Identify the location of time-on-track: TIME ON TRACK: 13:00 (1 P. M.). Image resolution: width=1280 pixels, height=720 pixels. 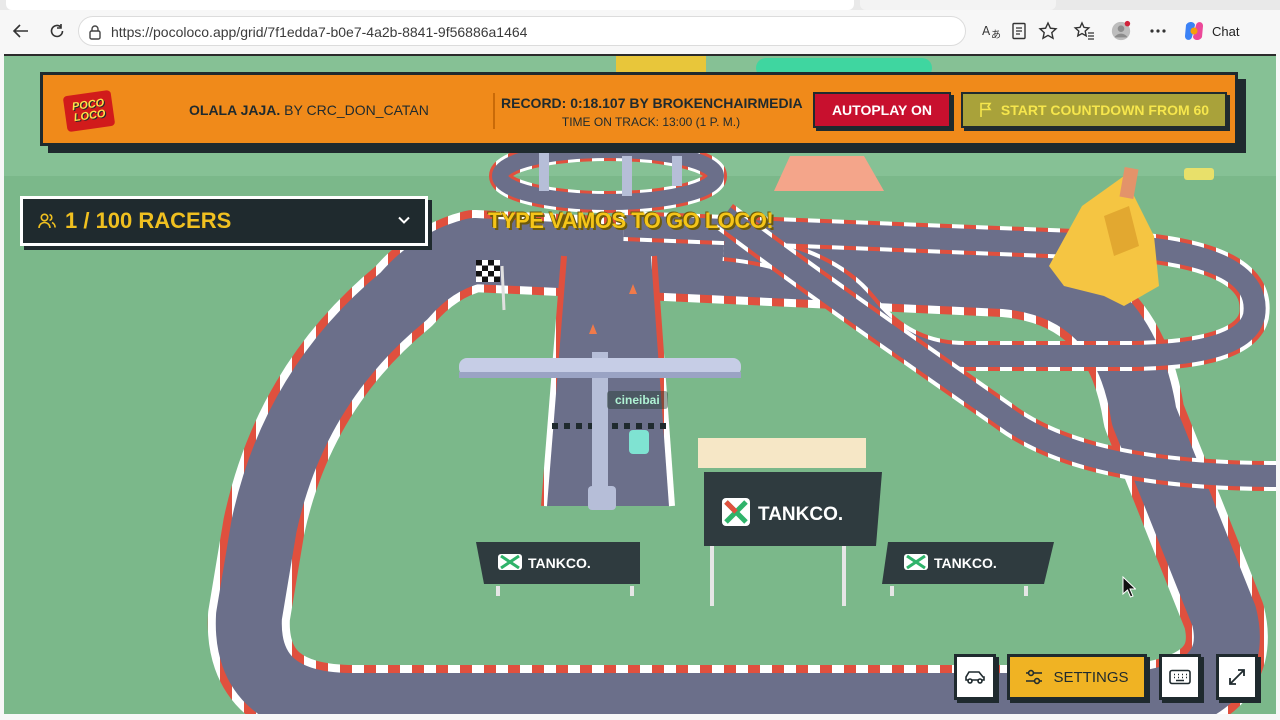
(651, 122).